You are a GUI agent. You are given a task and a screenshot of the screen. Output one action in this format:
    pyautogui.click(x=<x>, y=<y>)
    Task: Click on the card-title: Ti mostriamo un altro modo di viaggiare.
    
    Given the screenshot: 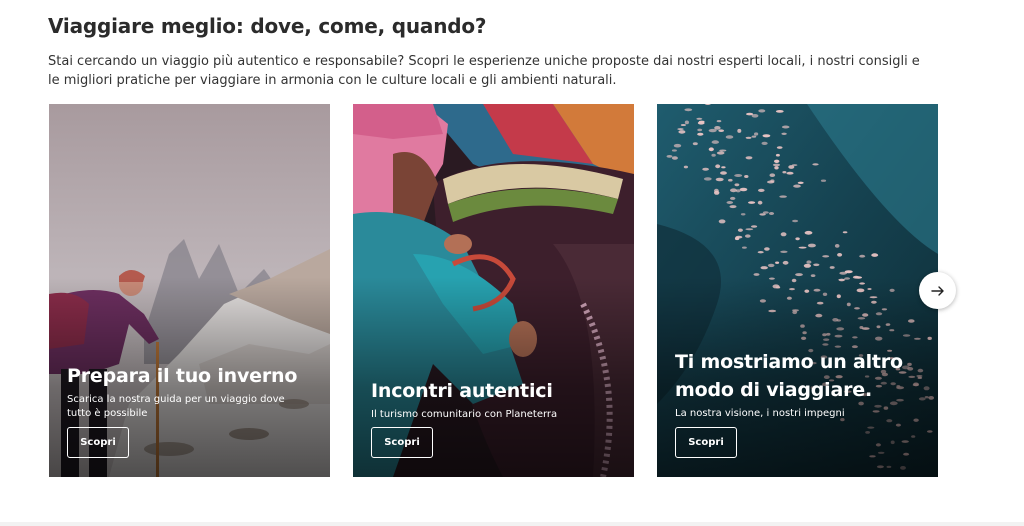 What is the action you would take?
    pyautogui.click(x=789, y=376)
    